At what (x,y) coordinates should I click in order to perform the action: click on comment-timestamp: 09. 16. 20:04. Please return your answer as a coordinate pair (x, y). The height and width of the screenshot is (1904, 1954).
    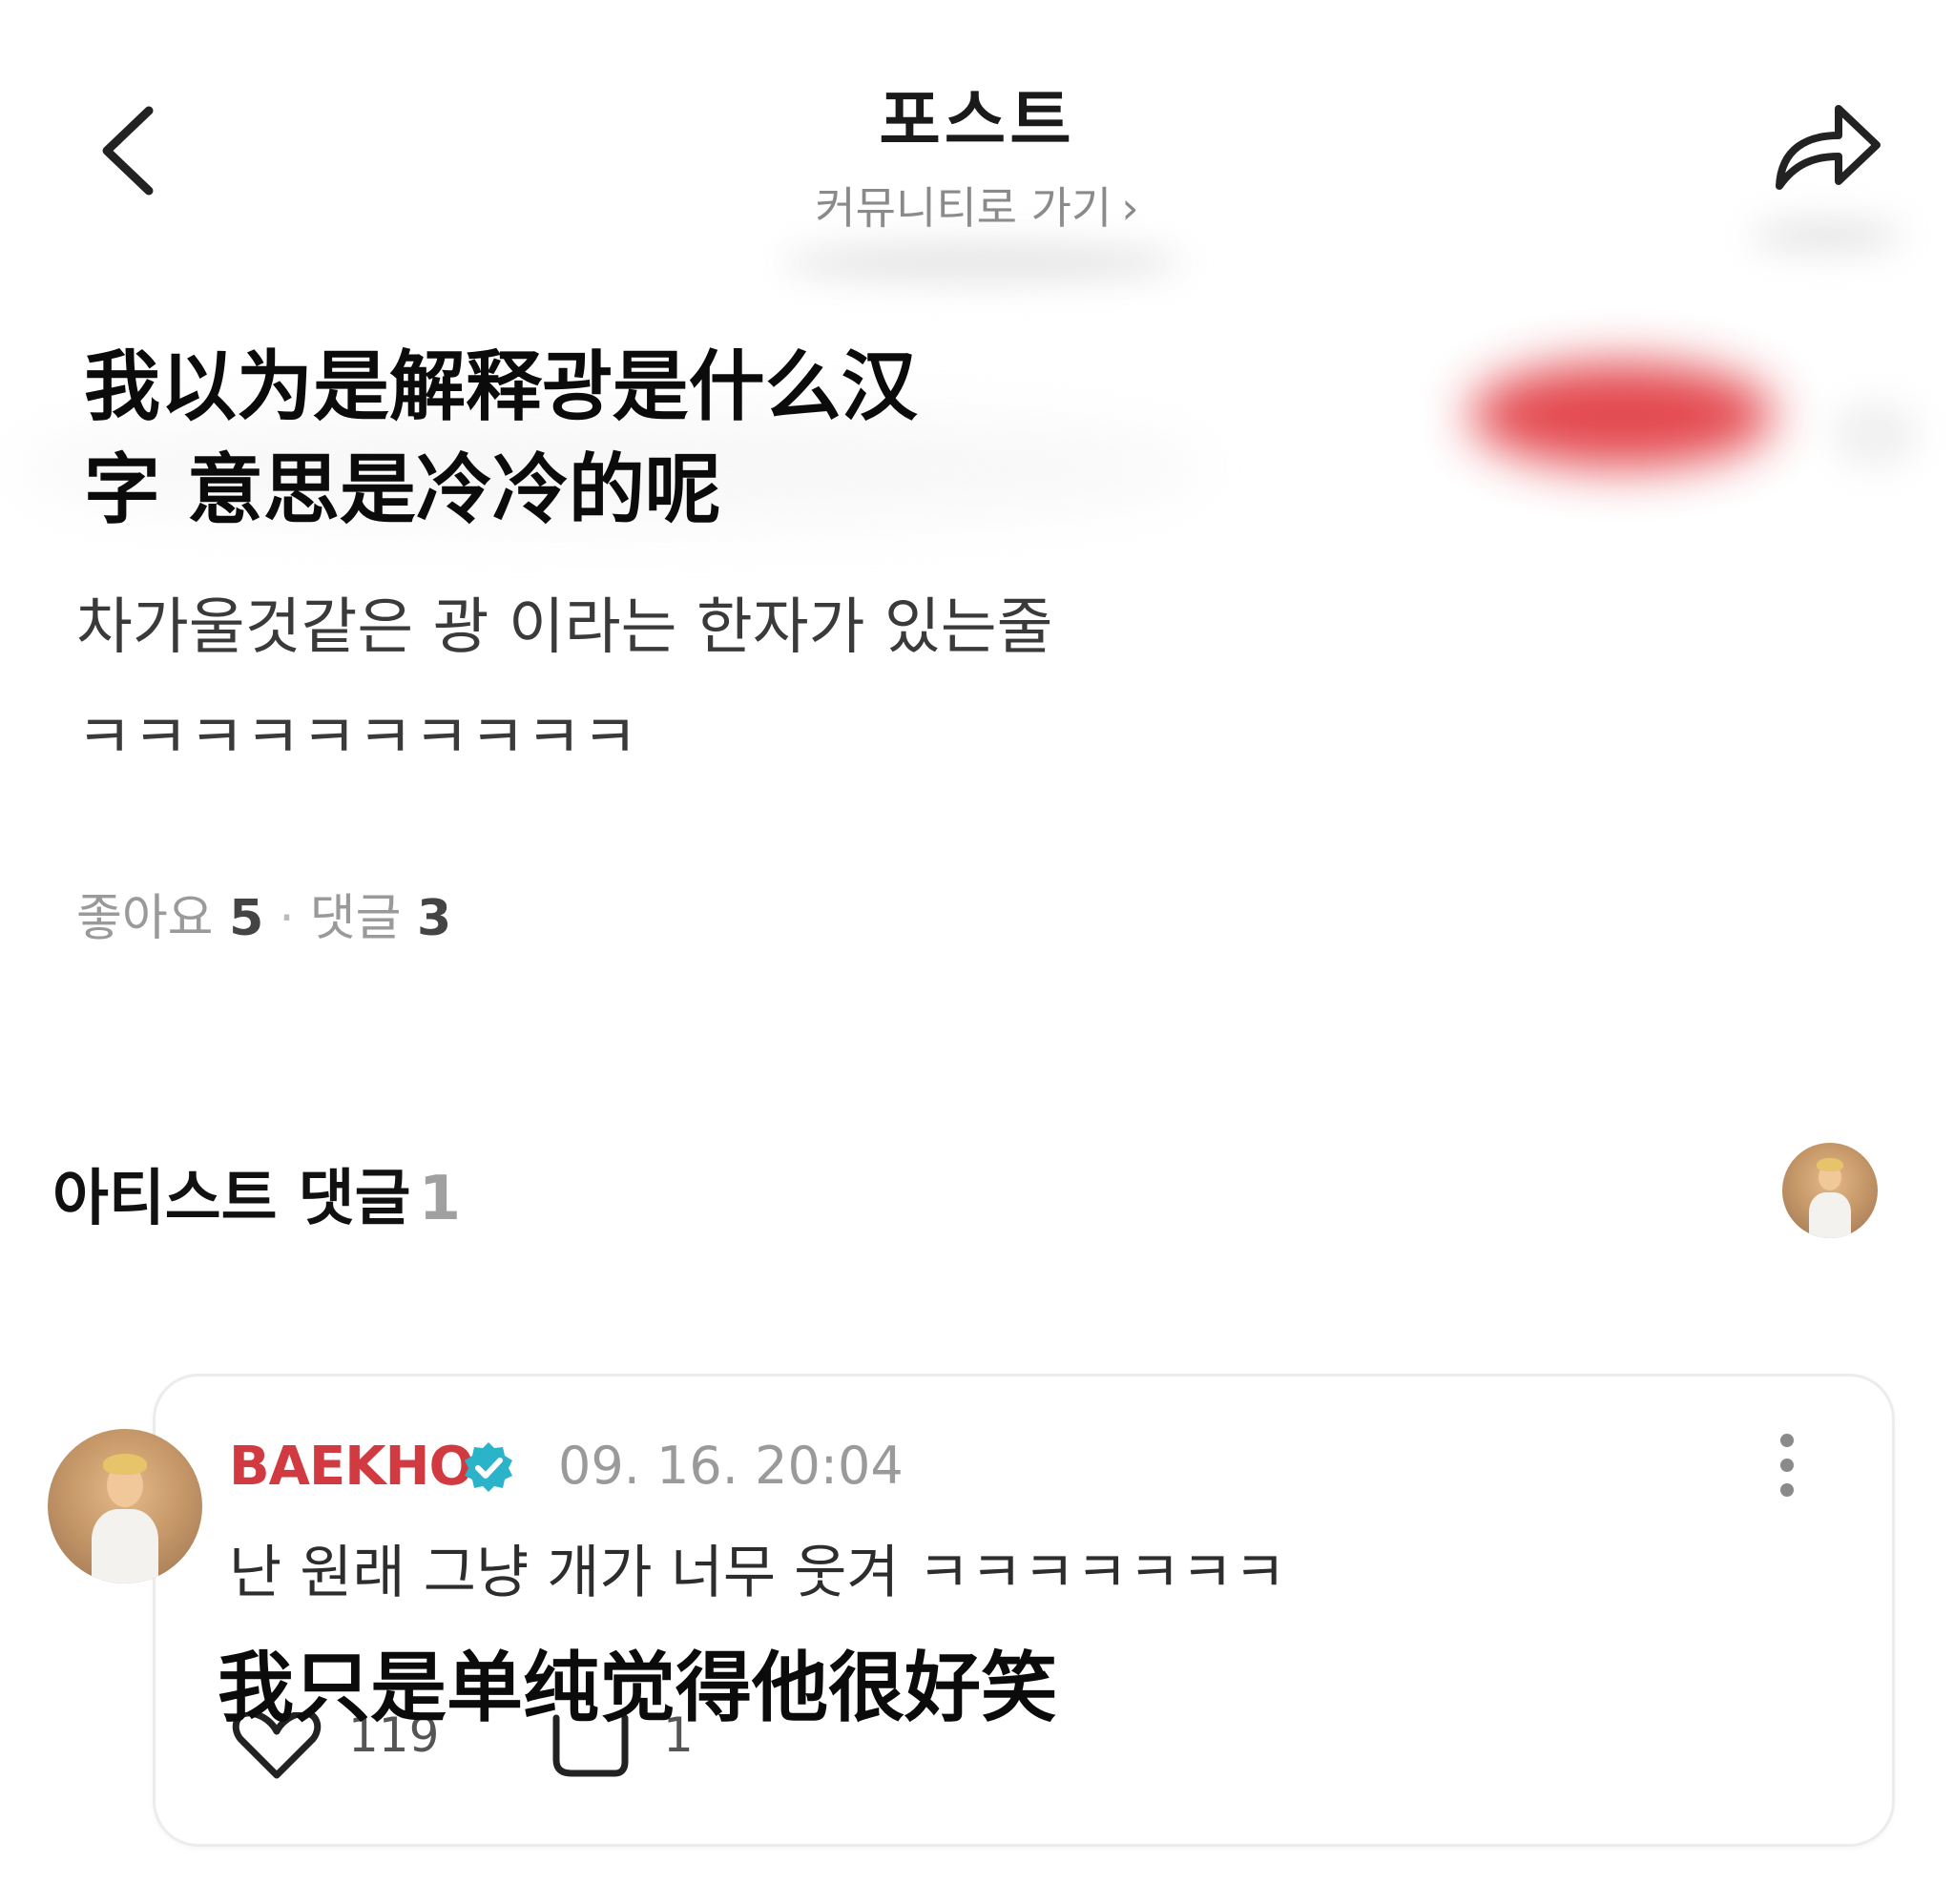
    Looking at the image, I should click on (731, 1466).